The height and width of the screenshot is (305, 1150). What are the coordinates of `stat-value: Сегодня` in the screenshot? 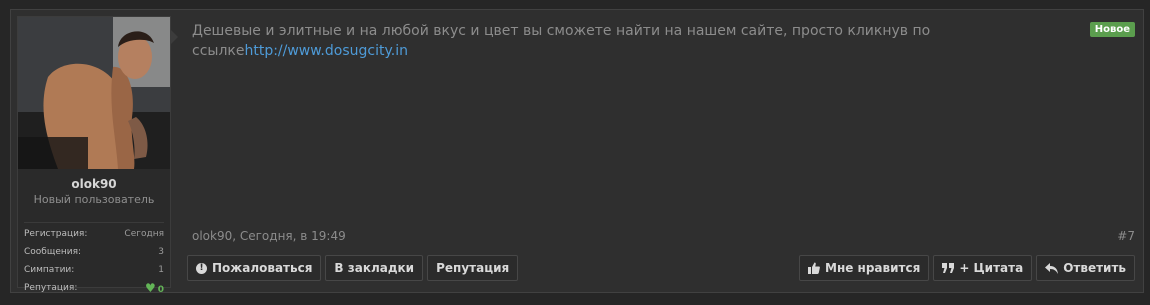 It's located at (144, 234).